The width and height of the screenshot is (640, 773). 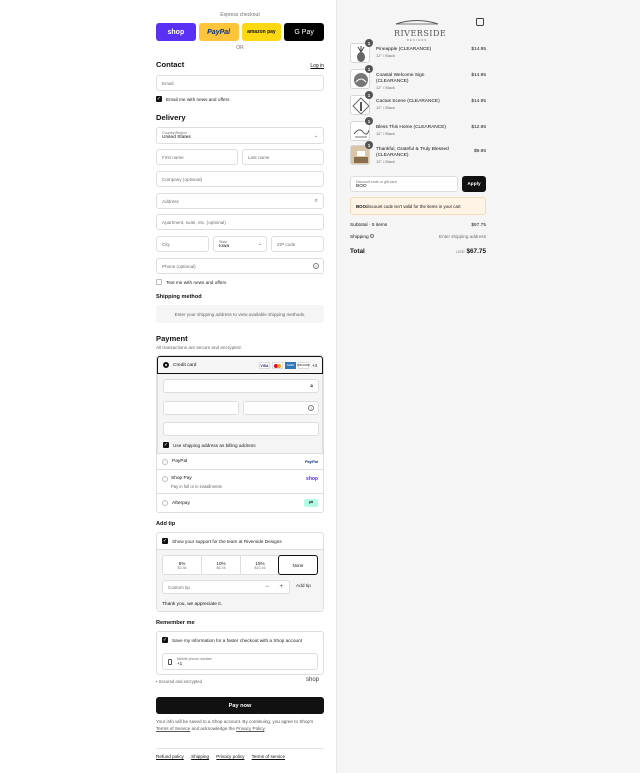 I want to click on shop-pay-sub: Pay in full or in installments, so click(x=196, y=486).